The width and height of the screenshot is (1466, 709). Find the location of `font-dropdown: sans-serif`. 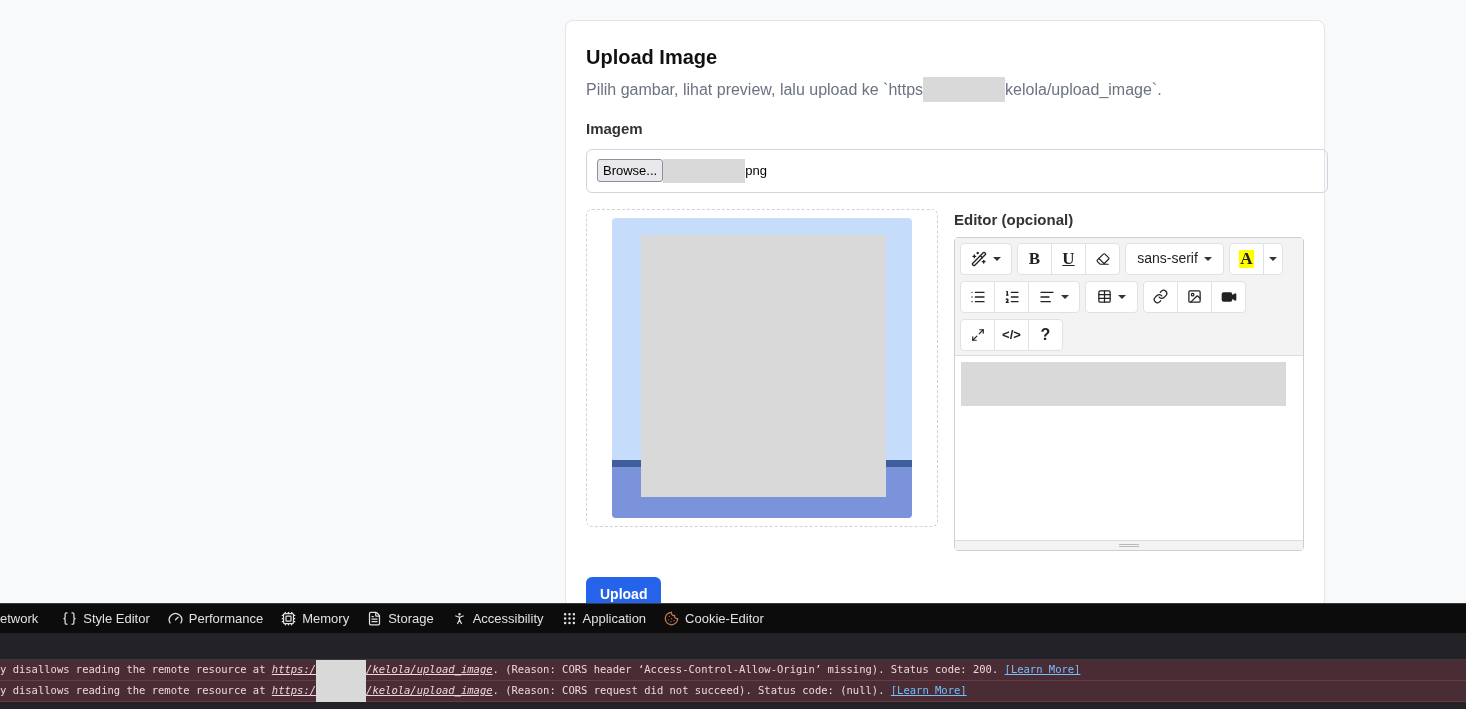

font-dropdown: sans-serif is located at coordinates (1174, 258).